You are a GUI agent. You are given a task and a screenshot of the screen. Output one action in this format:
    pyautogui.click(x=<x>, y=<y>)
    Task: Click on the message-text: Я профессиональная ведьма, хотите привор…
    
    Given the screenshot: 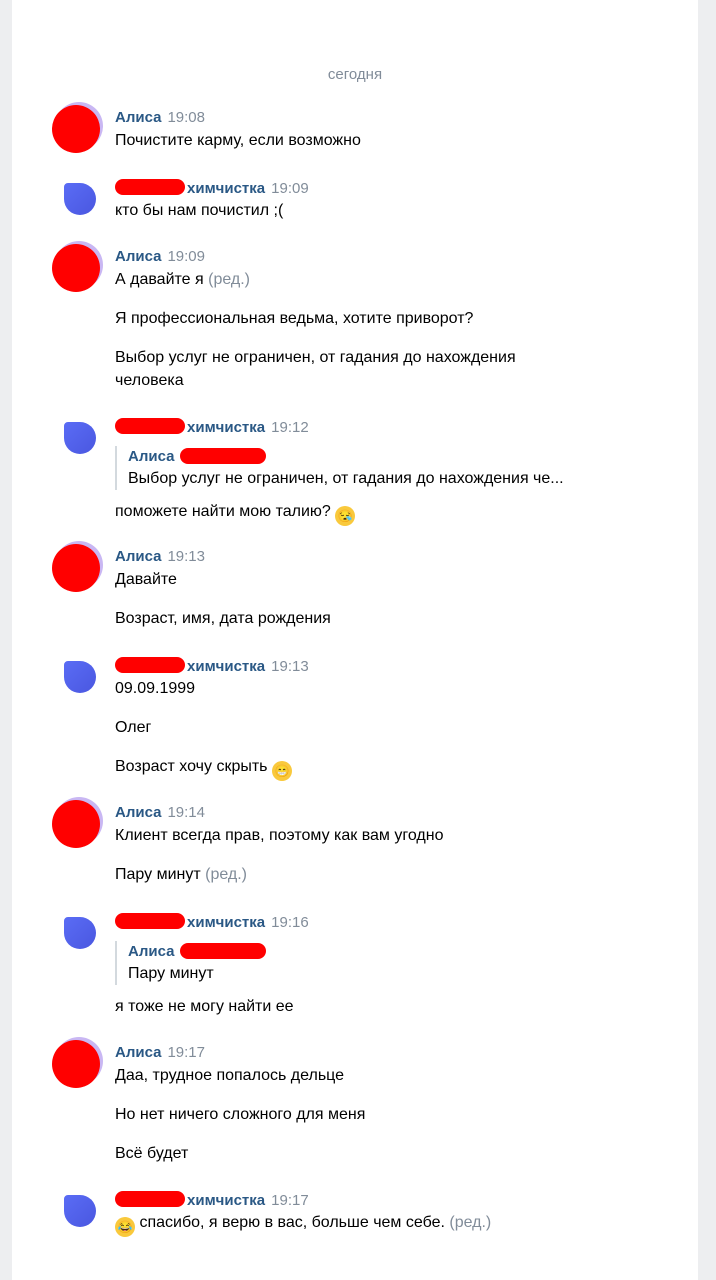 What is the action you would take?
    pyautogui.click(x=294, y=318)
    